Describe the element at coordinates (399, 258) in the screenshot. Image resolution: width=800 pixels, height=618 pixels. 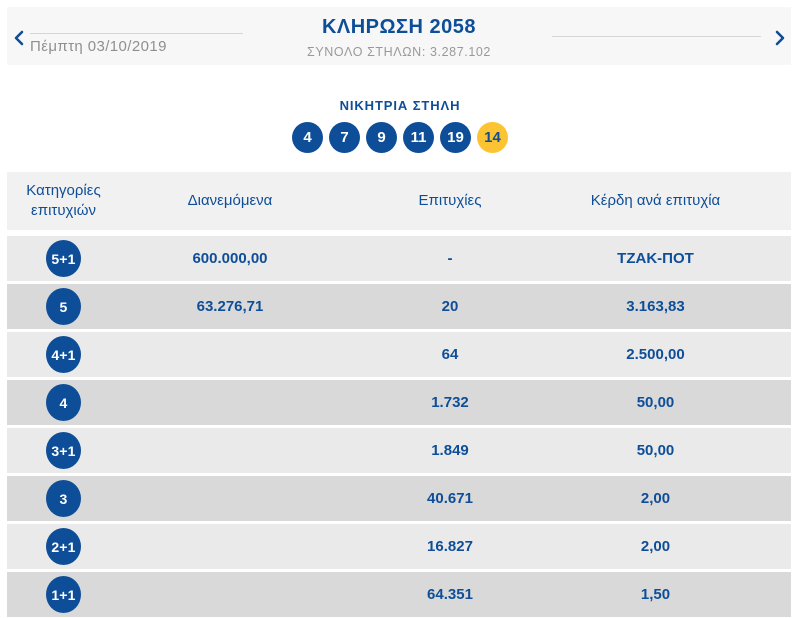
I see `table-row: 5+1 600.000,00 - ΤΖΑΚ-ΠΟΤ` at that location.